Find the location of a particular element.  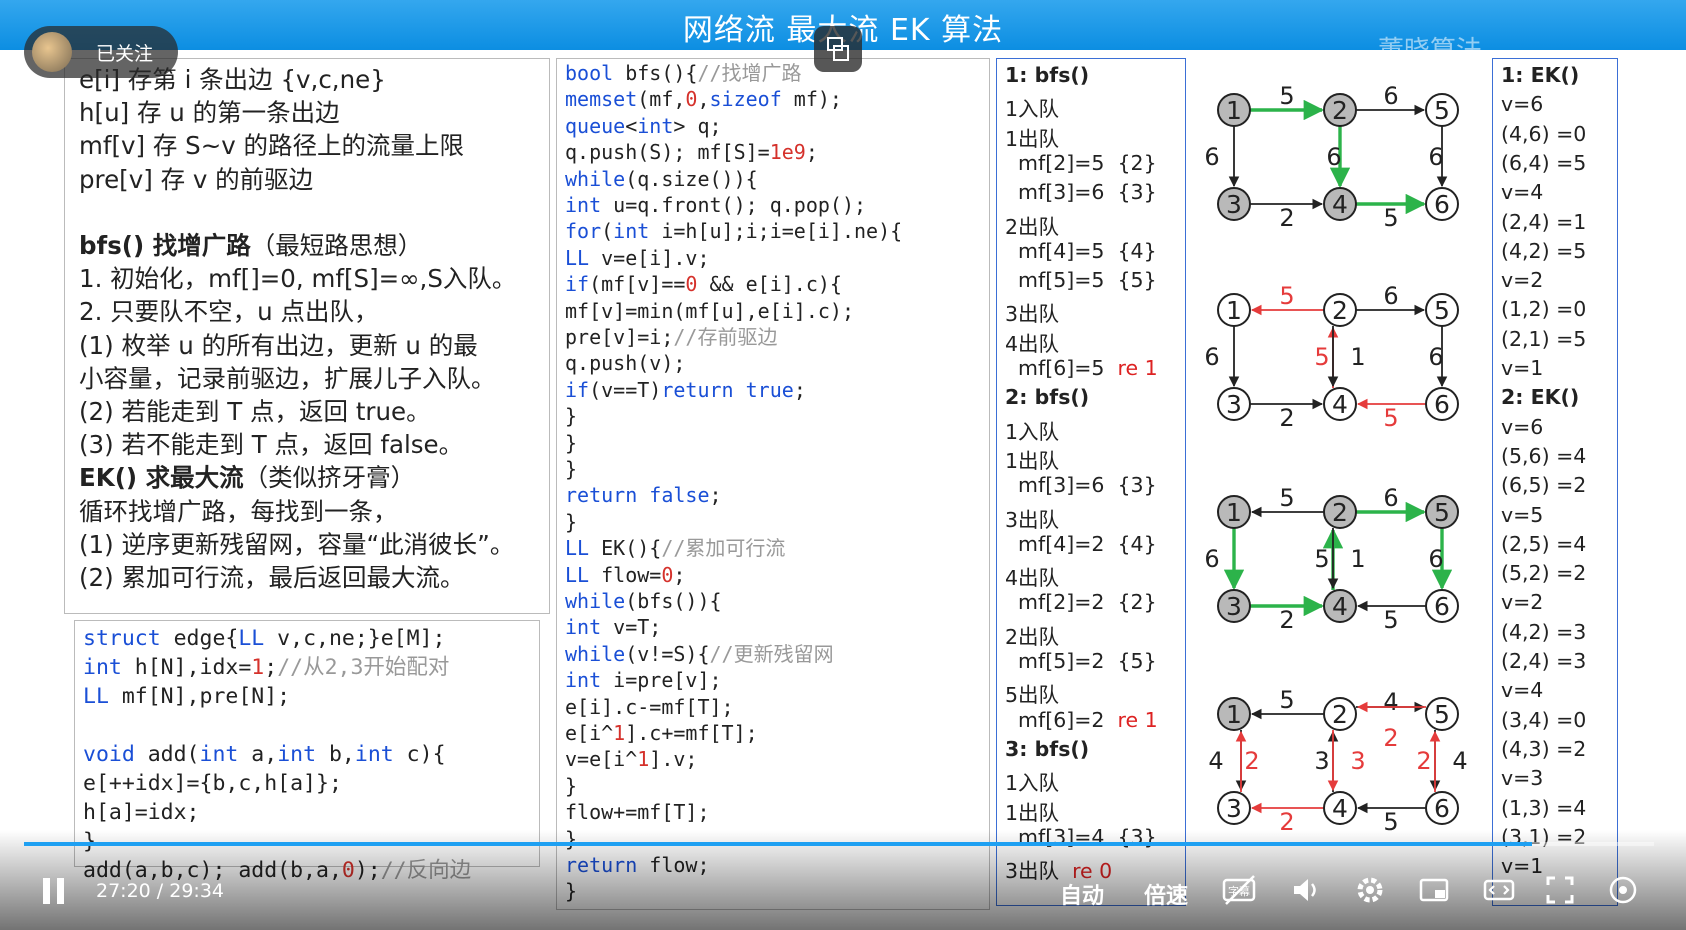

trace-line: 2出队 is located at coordinates (1032, 636).